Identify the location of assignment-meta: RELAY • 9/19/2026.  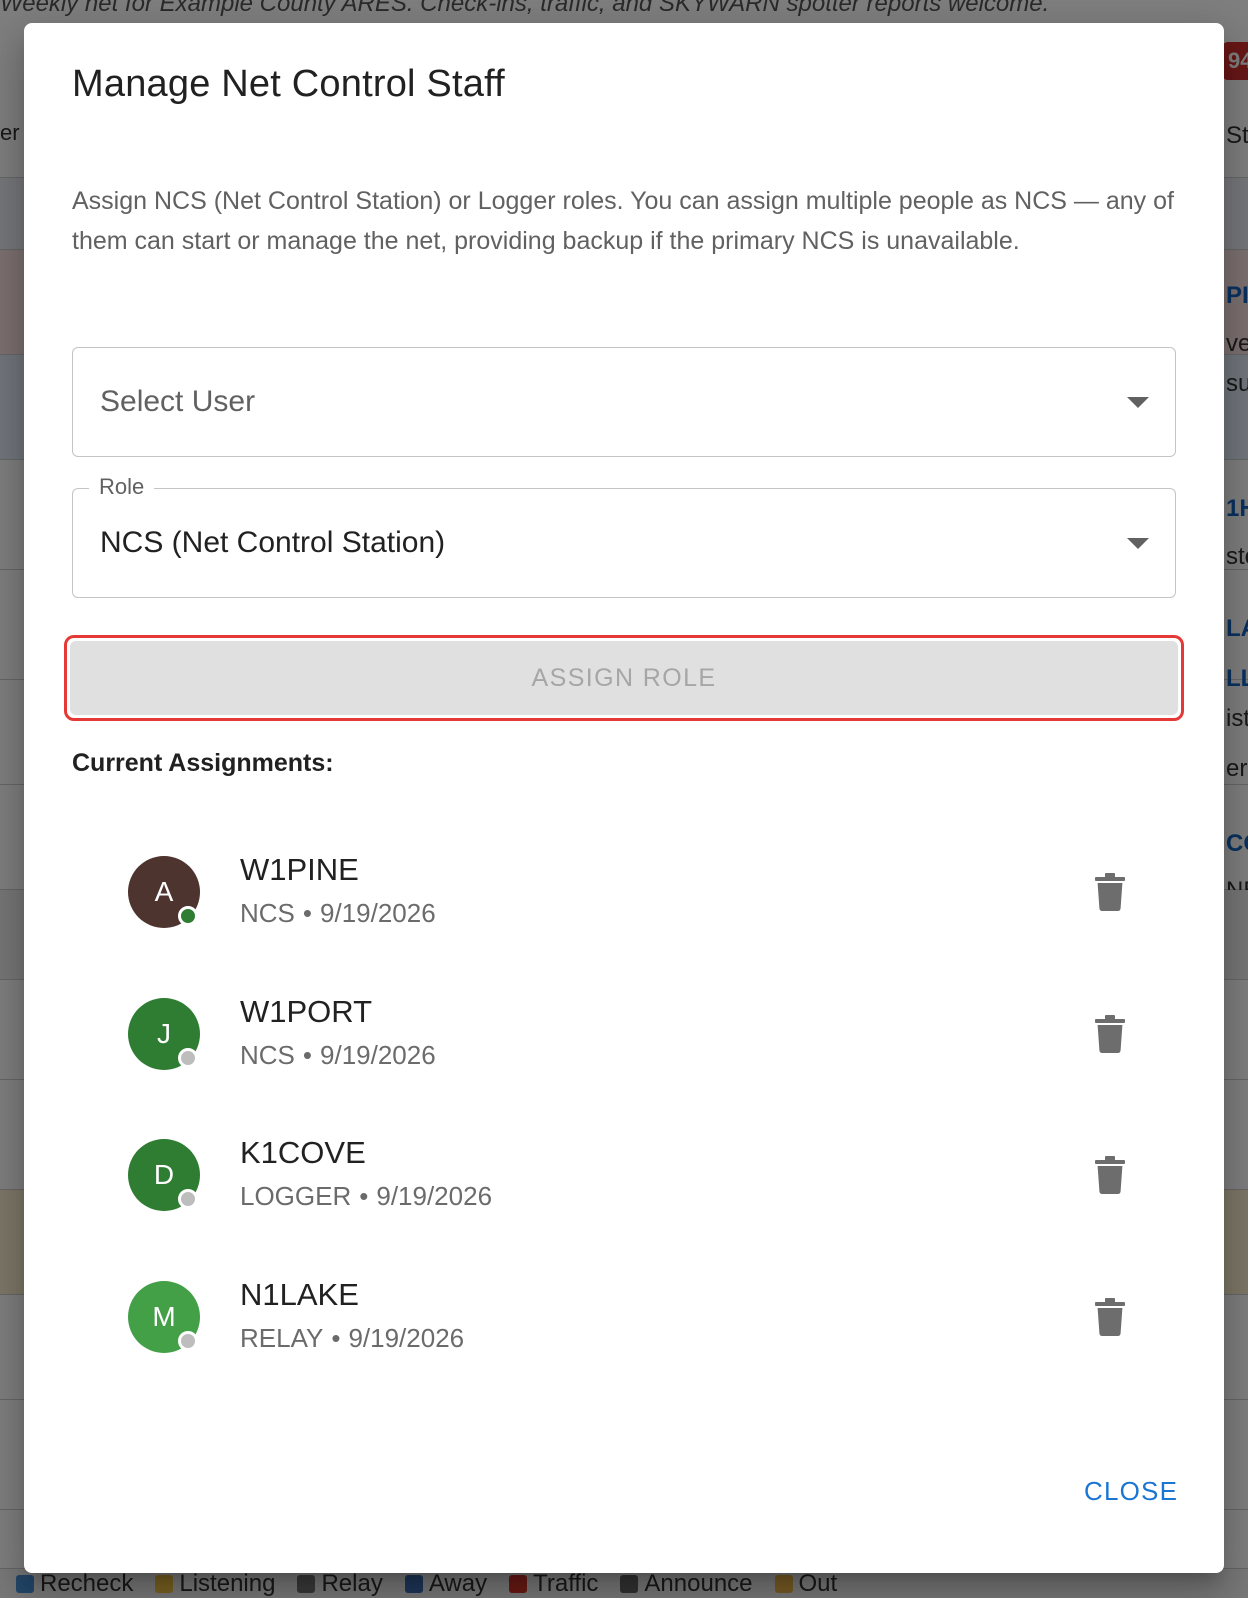
(352, 1338).